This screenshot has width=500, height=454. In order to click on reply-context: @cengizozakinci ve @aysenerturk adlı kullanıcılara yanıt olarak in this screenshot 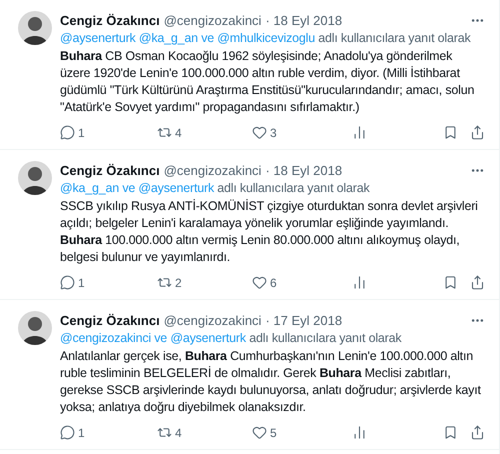, I will do `click(231, 338)`.